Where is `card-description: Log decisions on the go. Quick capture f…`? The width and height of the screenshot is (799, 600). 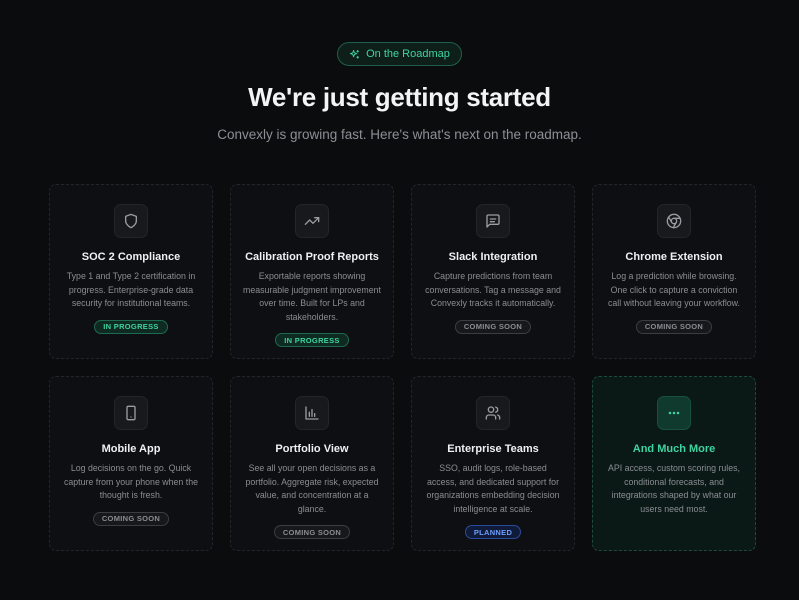
card-description: Log decisions on the go. Quick capture f… is located at coordinates (131, 481).